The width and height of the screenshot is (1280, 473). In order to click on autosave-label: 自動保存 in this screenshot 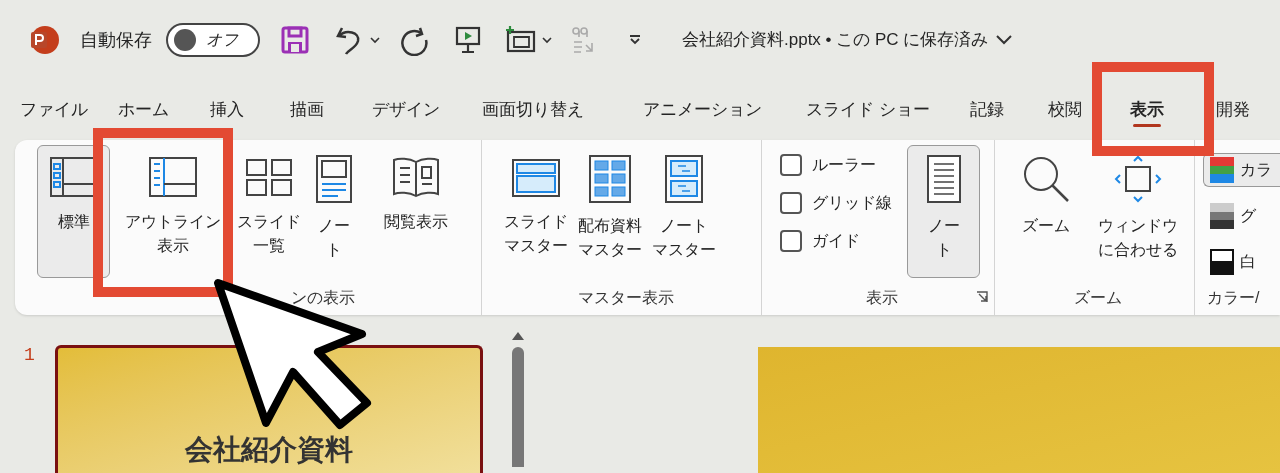, I will do `click(116, 40)`.